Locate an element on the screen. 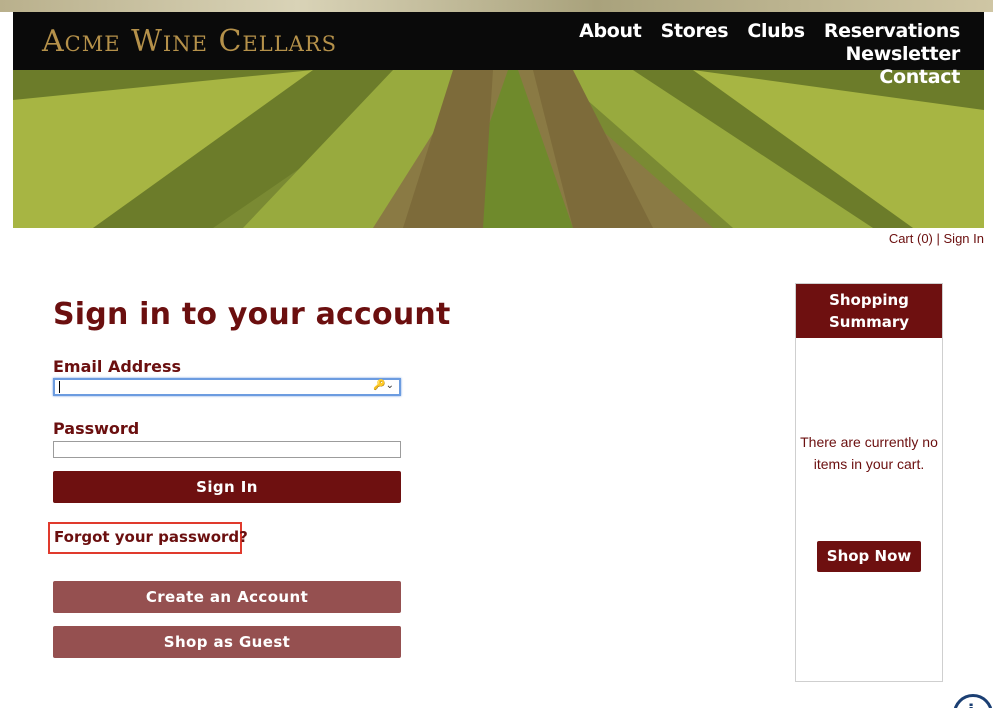 The height and width of the screenshot is (708, 993). create-account-button: Create an Account is located at coordinates (227, 597).